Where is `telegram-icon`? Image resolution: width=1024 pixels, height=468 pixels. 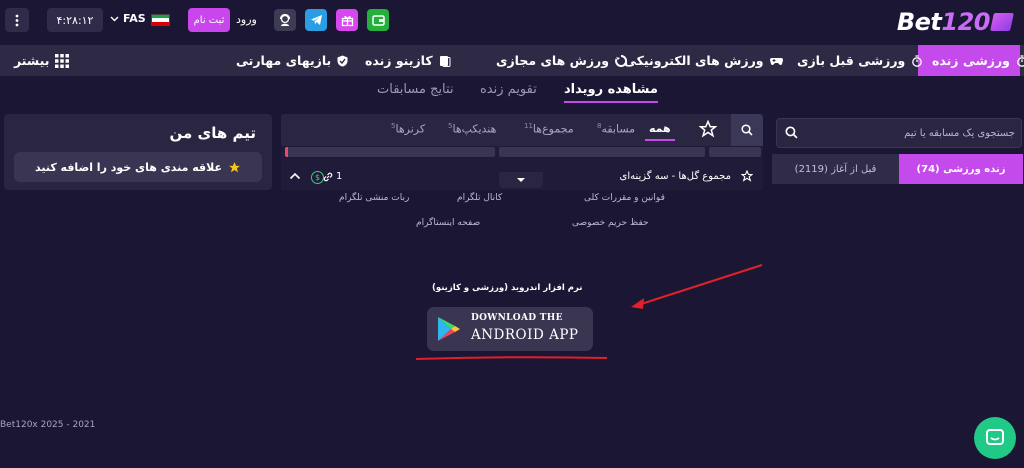
telegram-icon is located at coordinates (316, 20).